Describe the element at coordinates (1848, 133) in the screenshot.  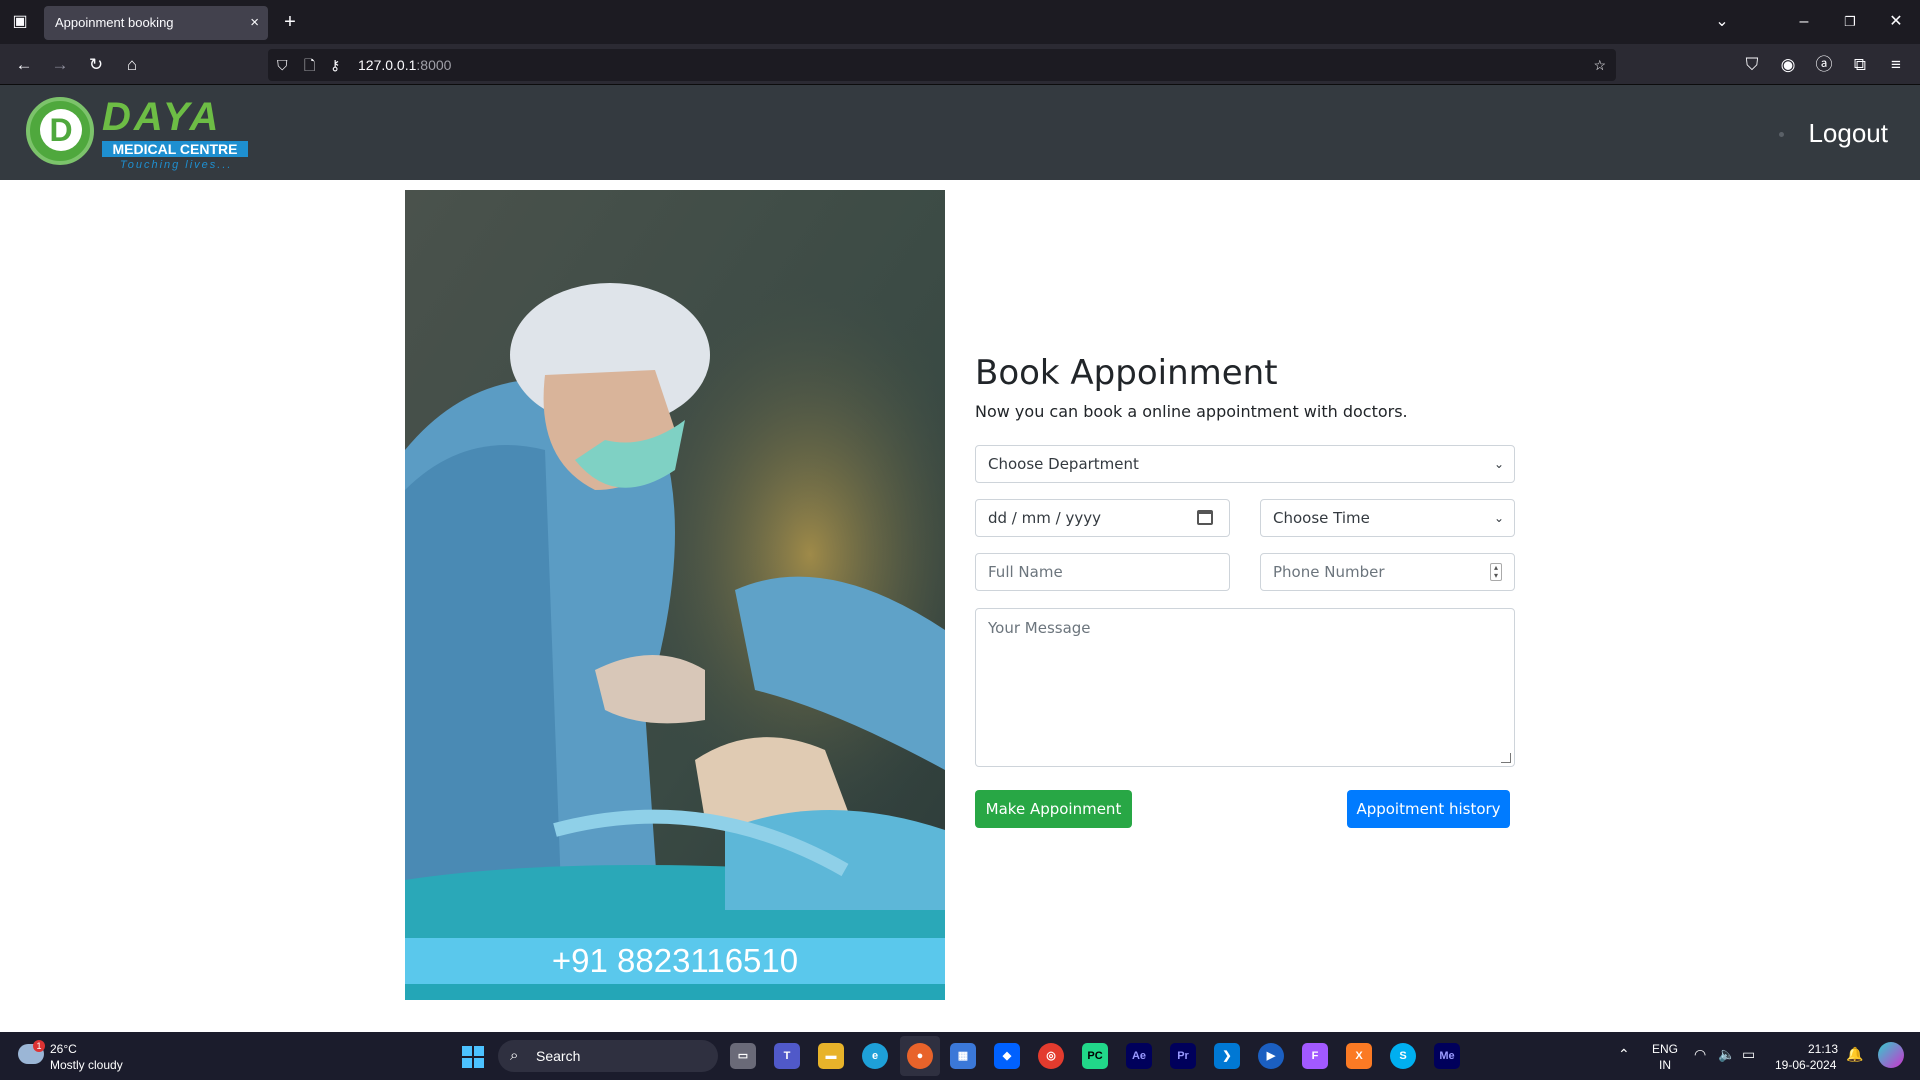
I see `logout-link: Logout` at that location.